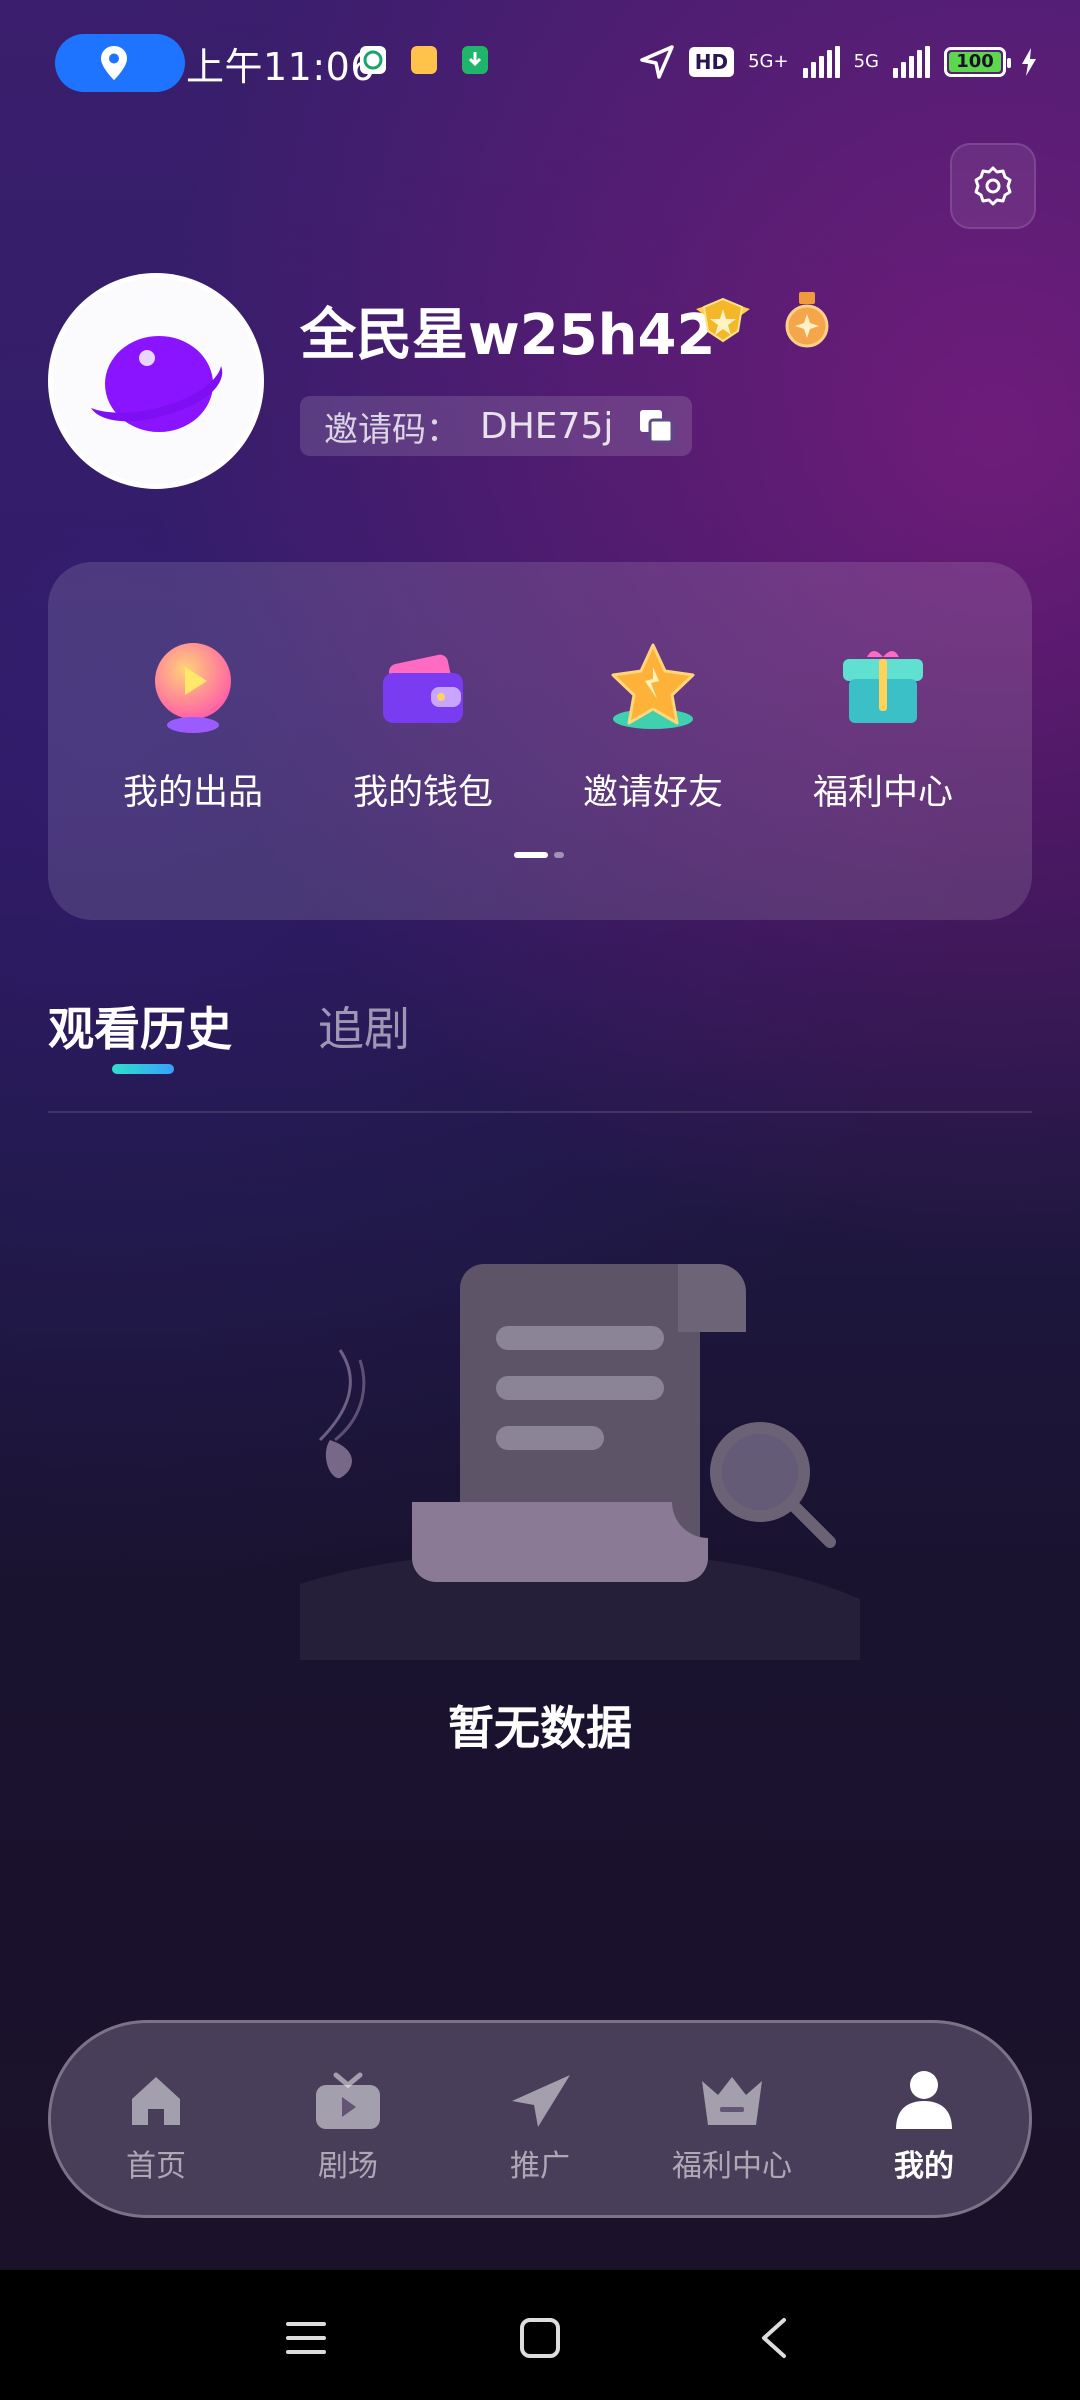  Describe the element at coordinates (539, 855) in the screenshot. I see `page-indicator` at that location.